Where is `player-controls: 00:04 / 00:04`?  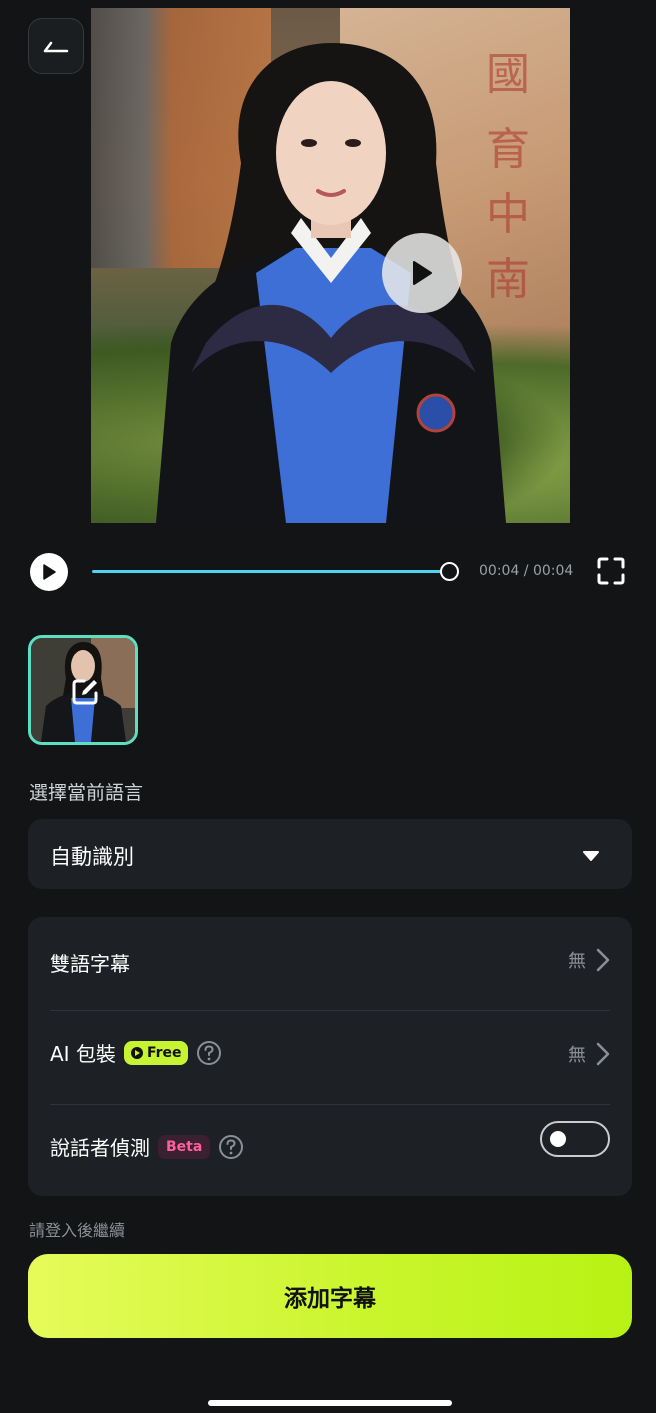
player-controls: 00:04 / 00:04 is located at coordinates (330, 572).